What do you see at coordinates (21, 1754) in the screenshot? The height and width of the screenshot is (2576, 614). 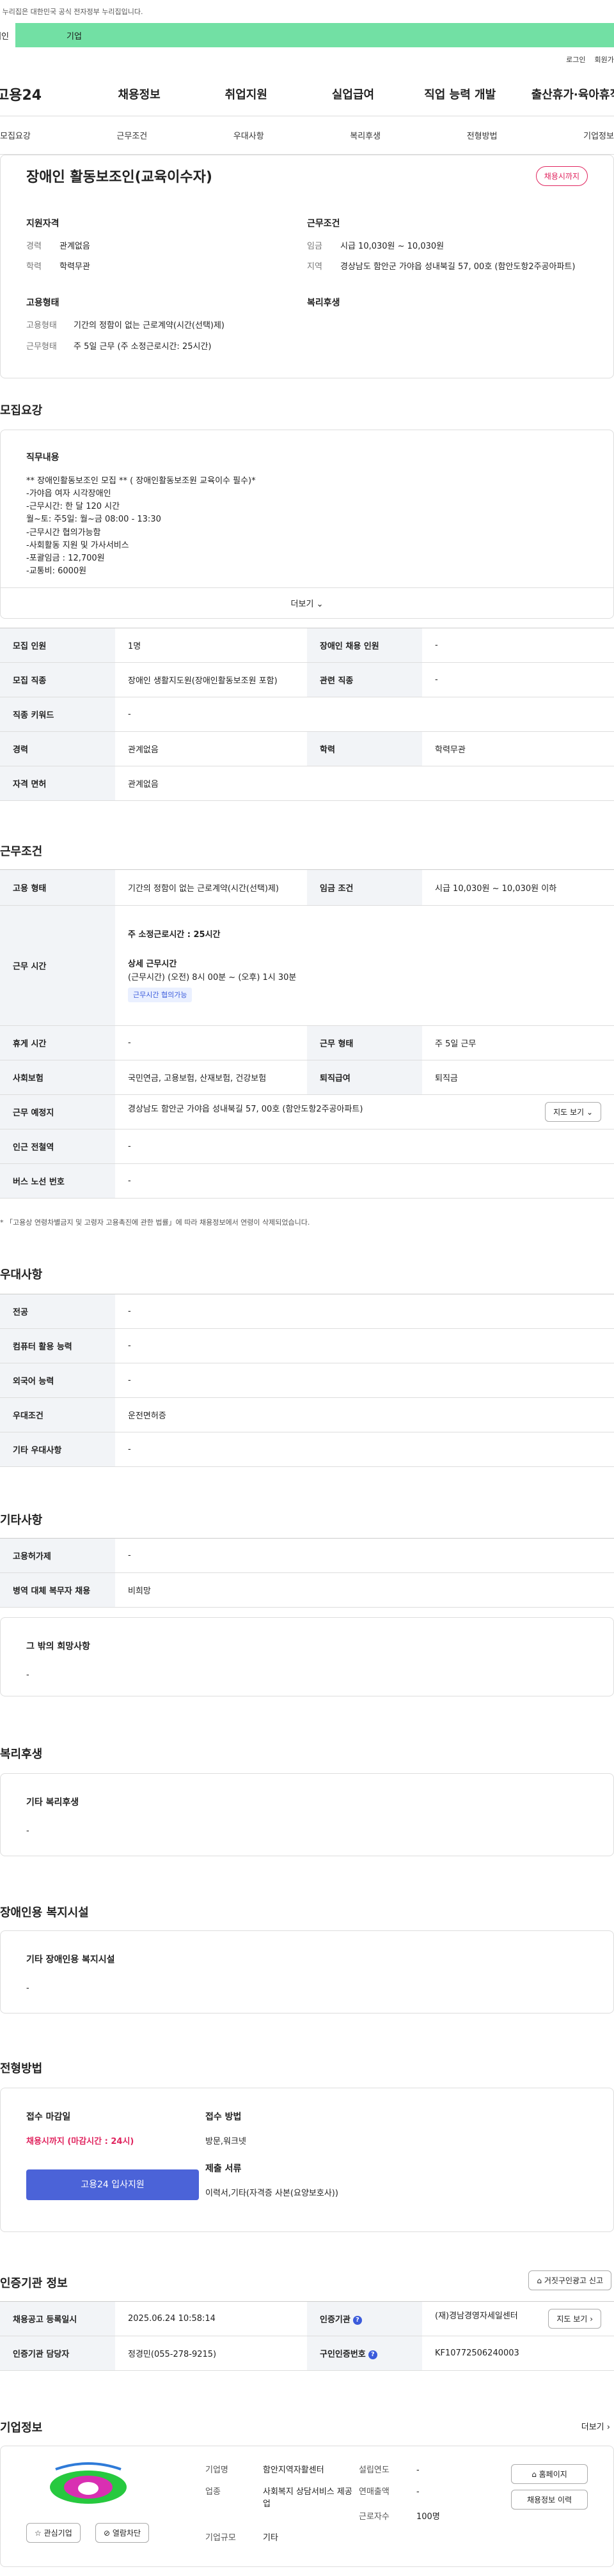 I see `welfare-heading: 복리후생` at bounding box center [21, 1754].